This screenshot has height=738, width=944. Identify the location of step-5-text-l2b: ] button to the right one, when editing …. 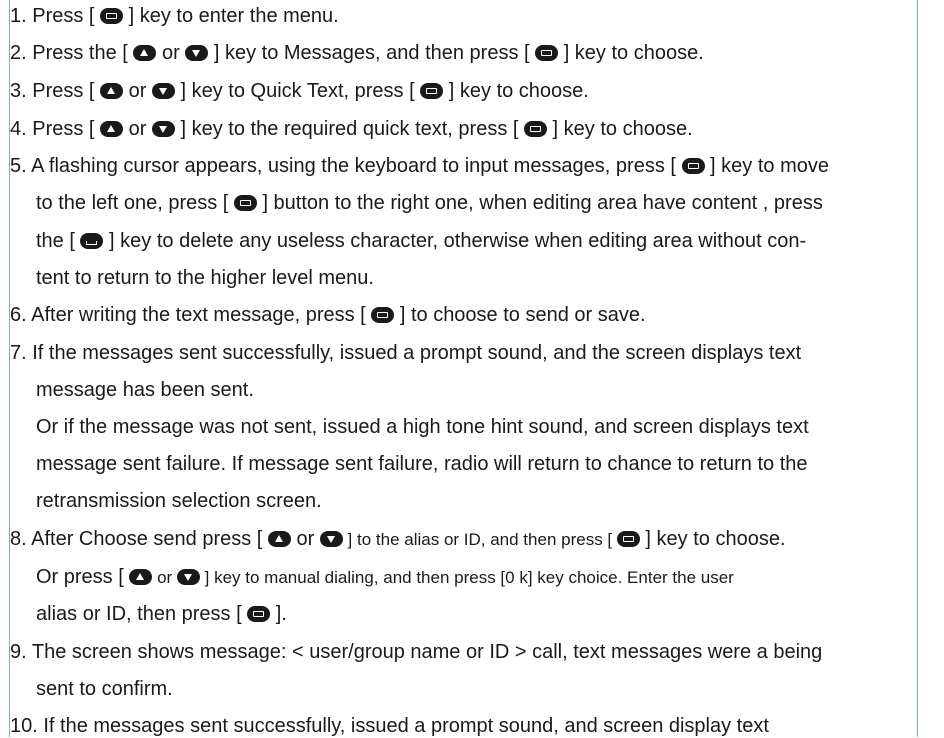
(539, 203).